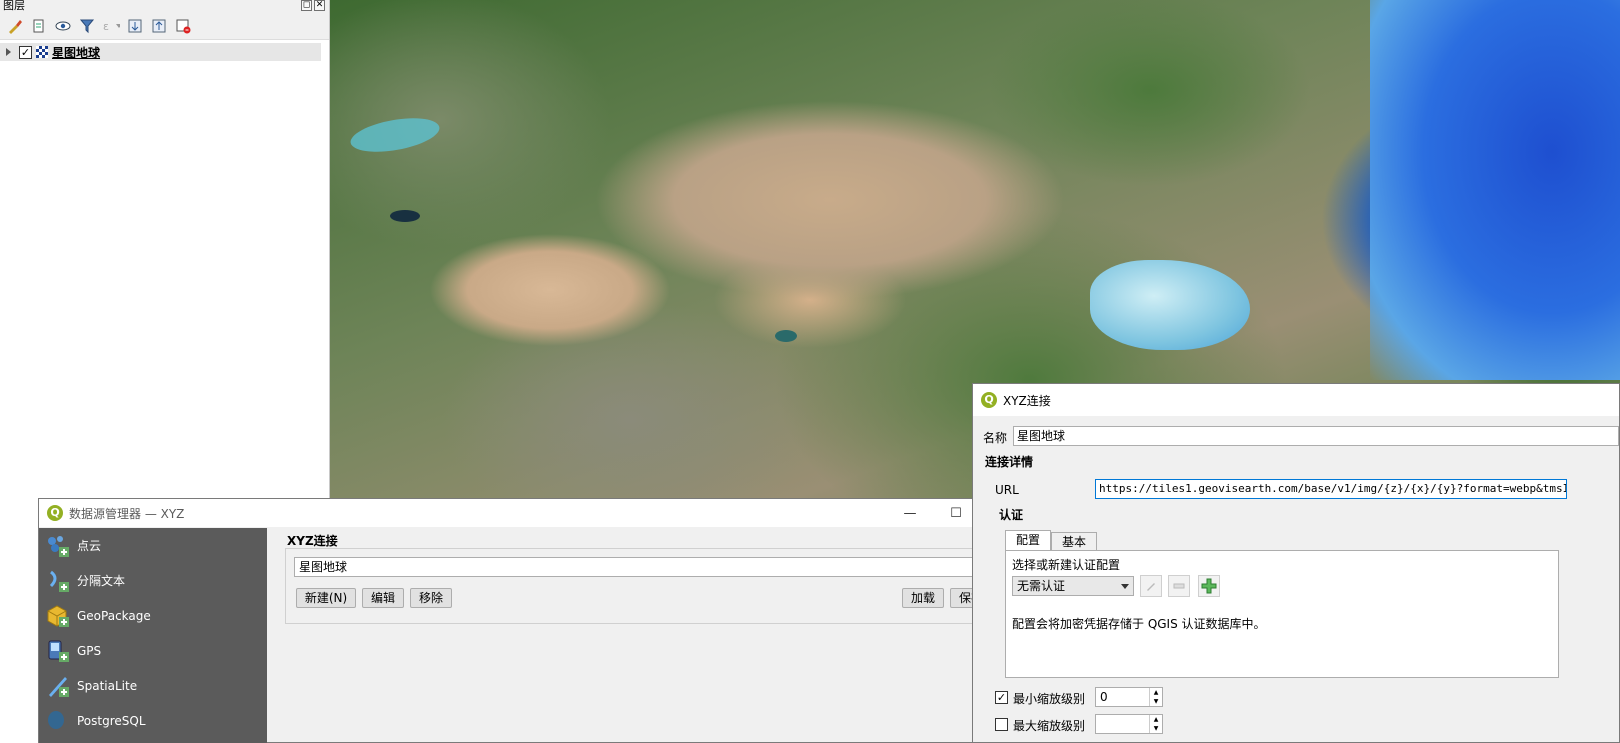 The width and height of the screenshot is (1620, 743). What do you see at coordinates (39, 26) in the screenshot?
I see `add-group-icon` at bounding box center [39, 26].